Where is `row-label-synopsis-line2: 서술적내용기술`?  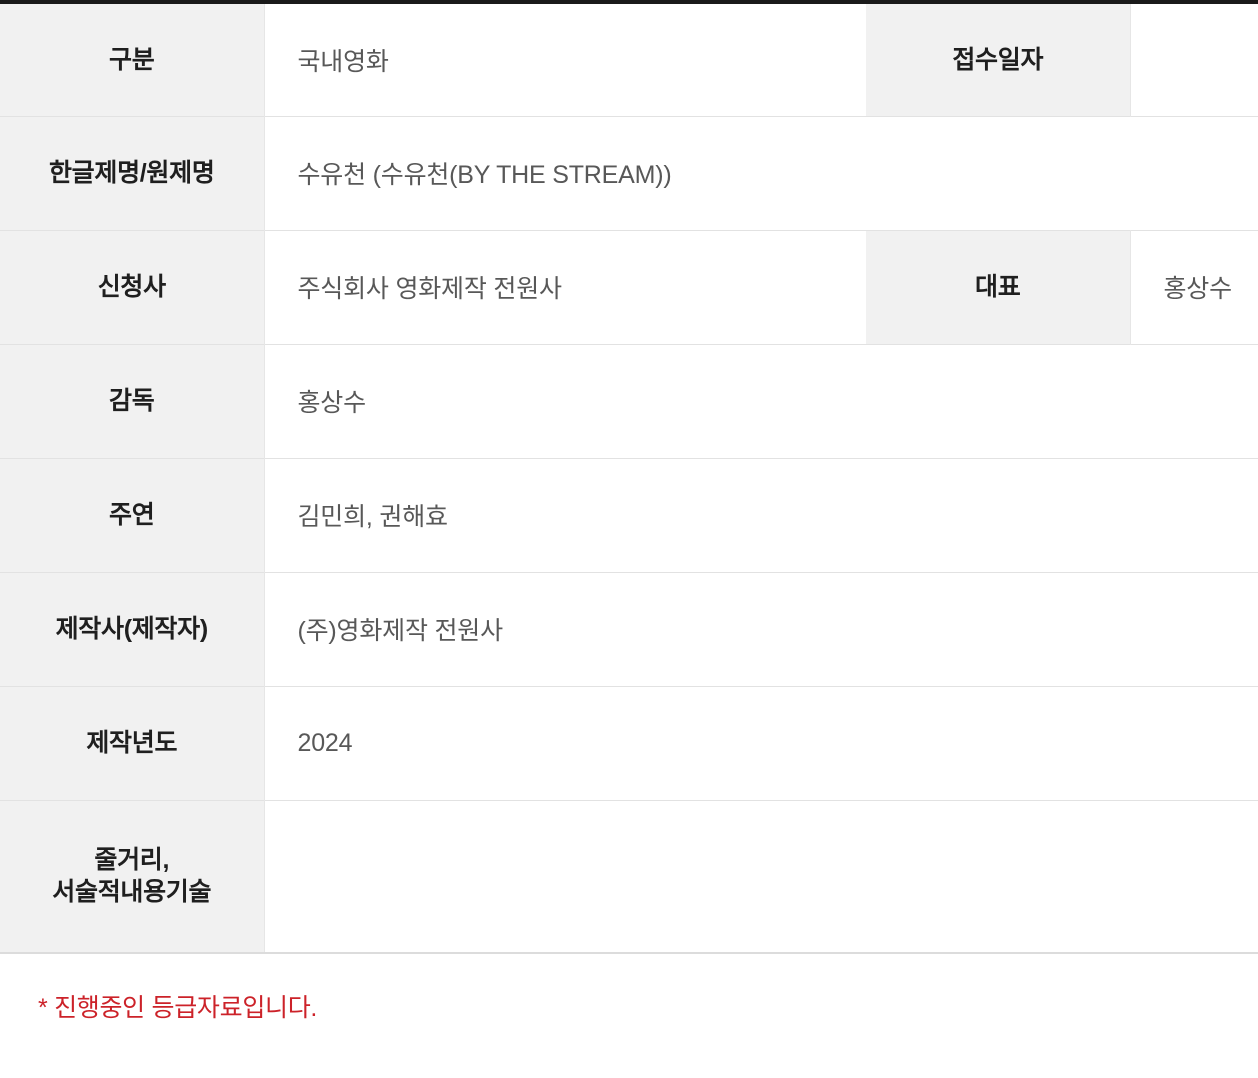 row-label-synopsis-line2: 서술적내용기술 is located at coordinates (132, 892).